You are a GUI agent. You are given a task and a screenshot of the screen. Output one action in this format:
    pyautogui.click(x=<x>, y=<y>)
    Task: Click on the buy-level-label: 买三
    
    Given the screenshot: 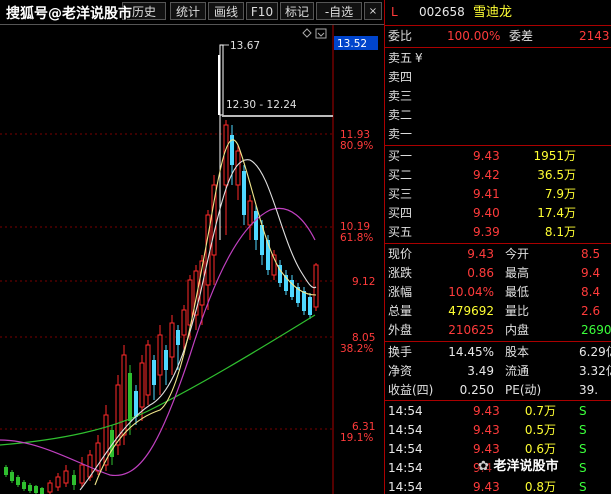 What is the action you would take?
    pyautogui.click(x=400, y=194)
    